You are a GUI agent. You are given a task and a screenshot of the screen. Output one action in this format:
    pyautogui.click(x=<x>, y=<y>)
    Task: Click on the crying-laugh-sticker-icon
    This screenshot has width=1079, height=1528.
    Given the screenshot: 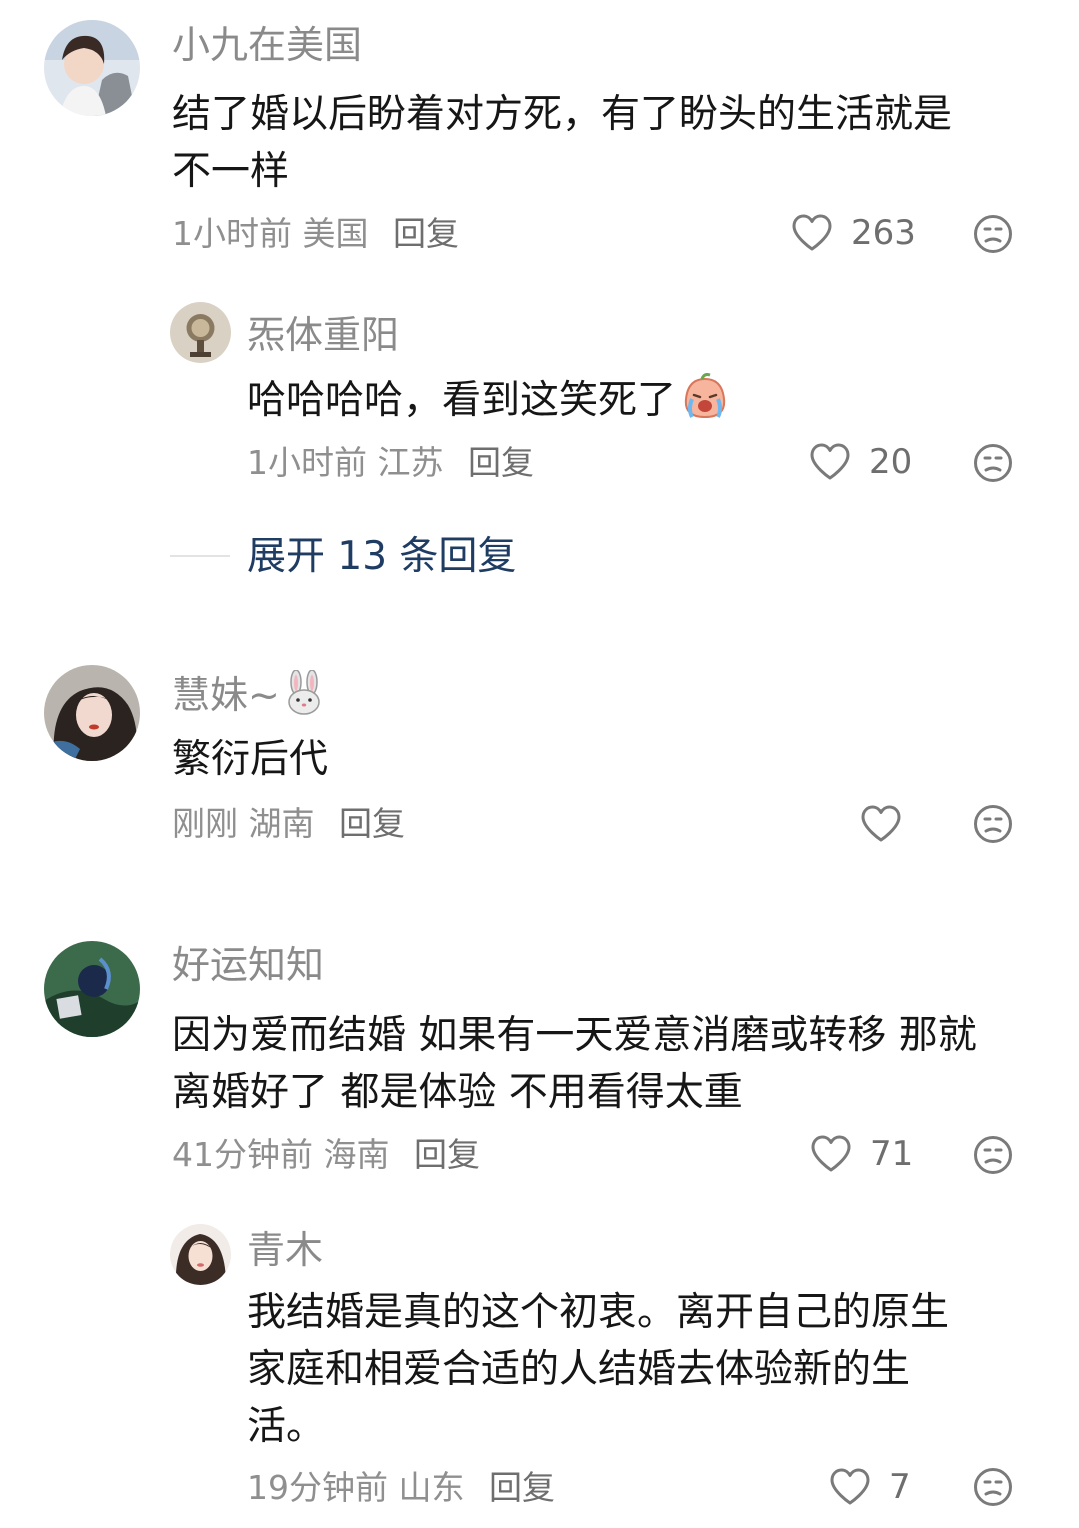 What is the action you would take?
    pyautogui.click(x=705, y=405)
    